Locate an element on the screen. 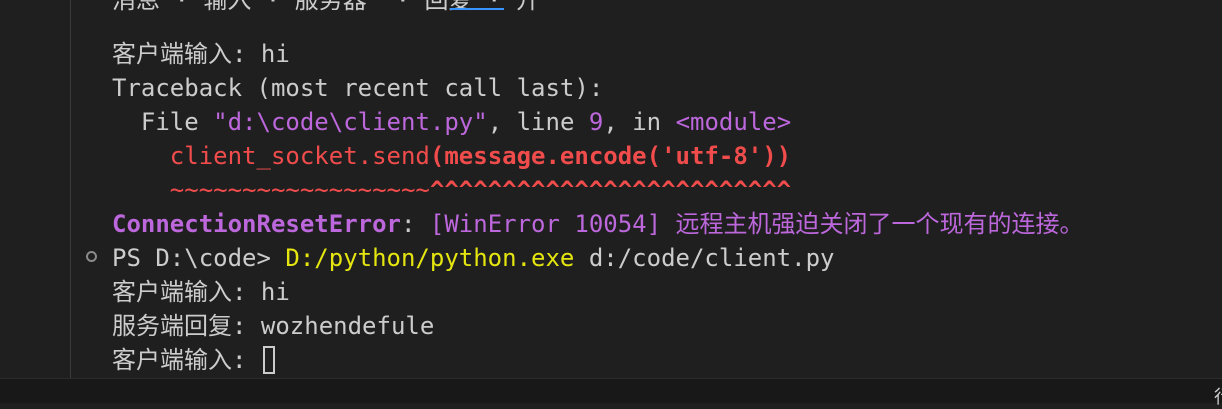  clipped-underline is located at coordinates (477, 9).